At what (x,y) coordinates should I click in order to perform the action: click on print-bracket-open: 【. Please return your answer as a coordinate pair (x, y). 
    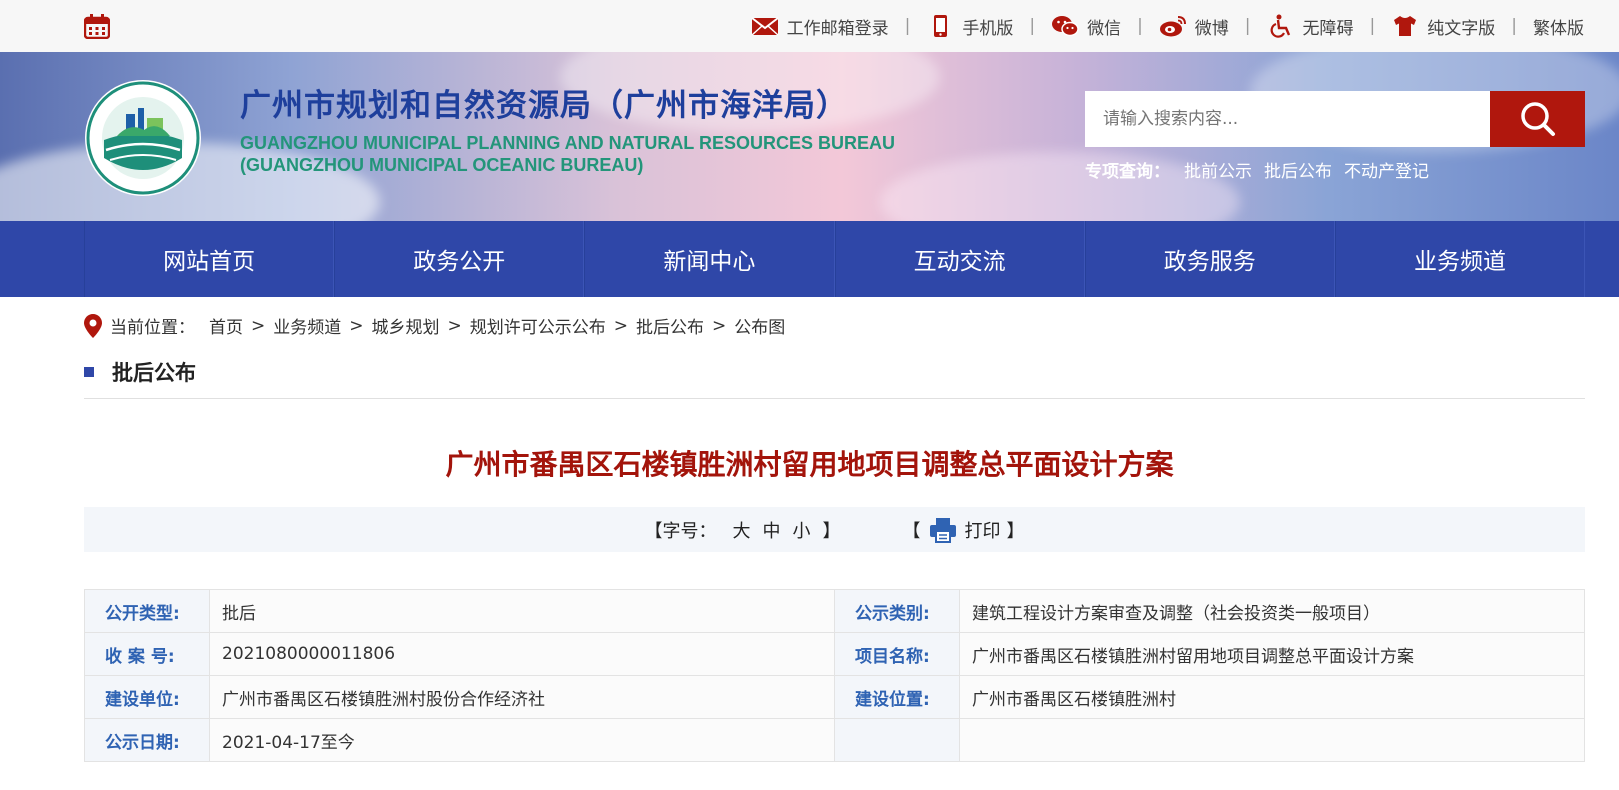
    Looking at the image, I should click on (911, 531).